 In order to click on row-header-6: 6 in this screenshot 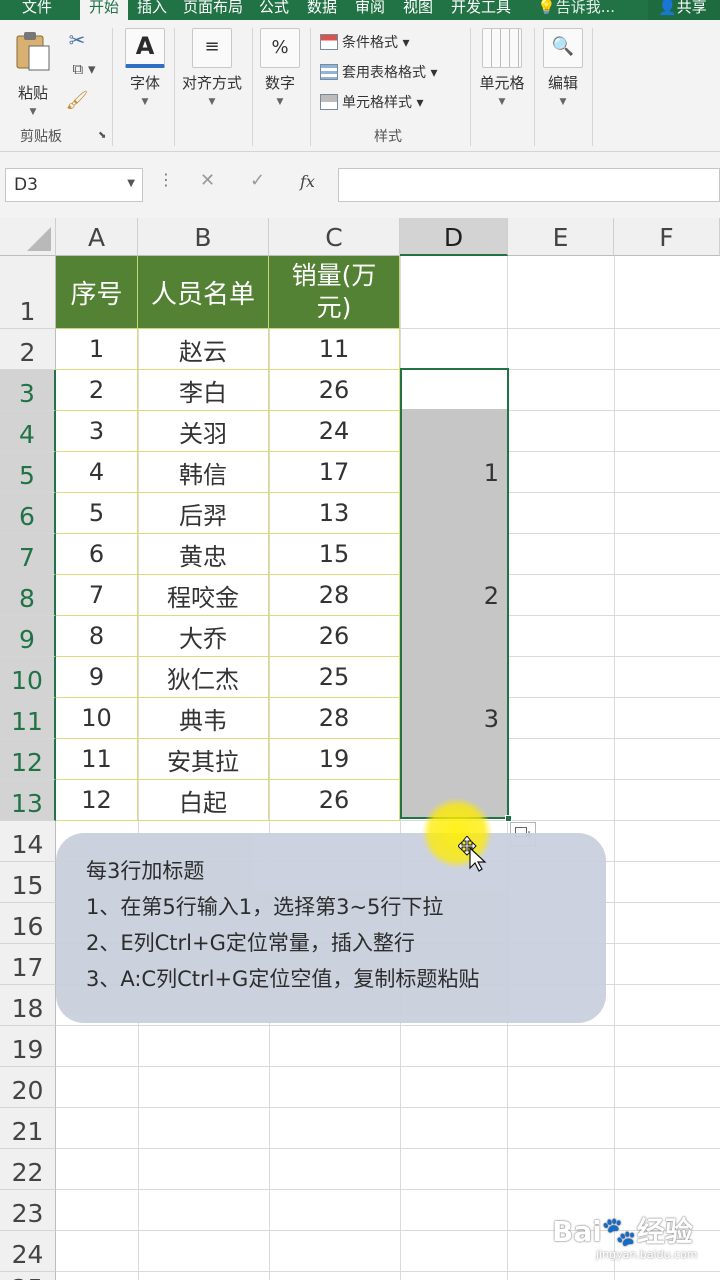, I will do `click(28, 513)`.